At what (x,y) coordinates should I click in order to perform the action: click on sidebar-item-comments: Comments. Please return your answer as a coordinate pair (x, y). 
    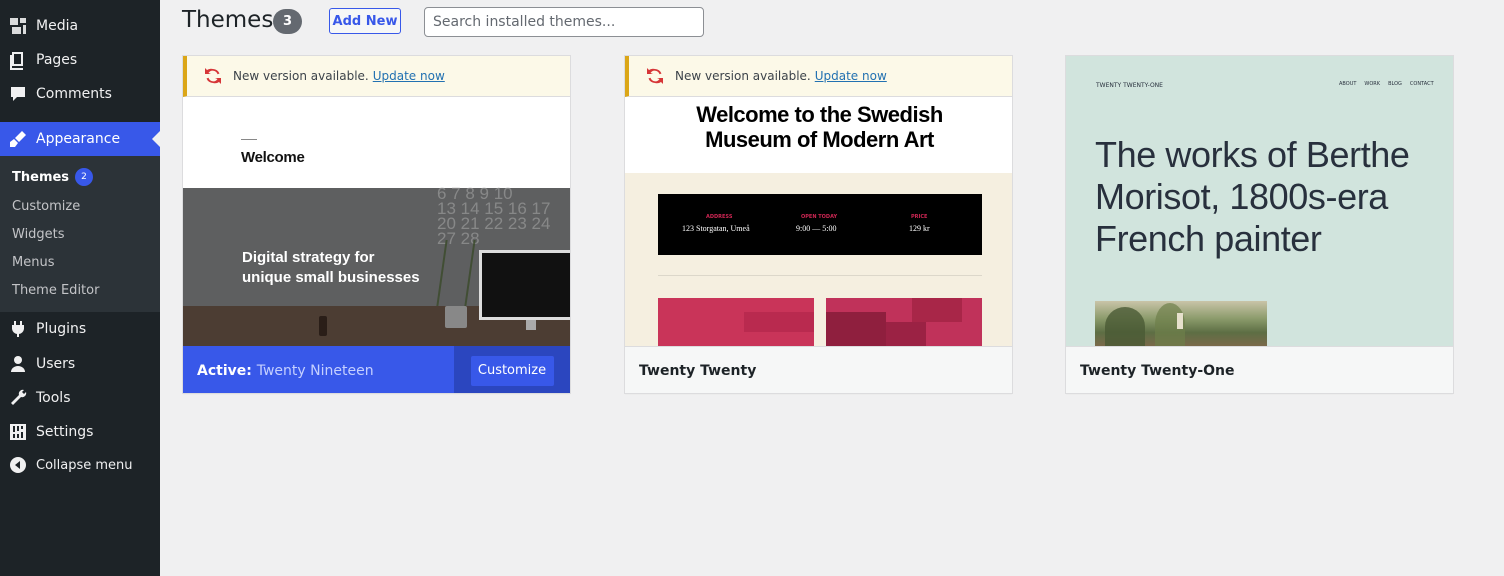
    Looking at the image, I should click on (80, 94).